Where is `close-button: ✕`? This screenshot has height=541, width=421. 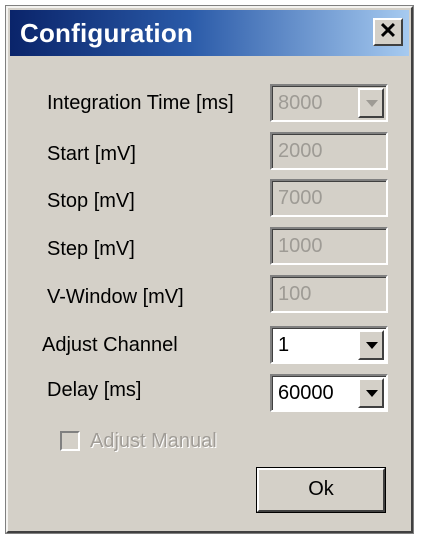
close-button: ✕ is located at coordinates (388, 32).